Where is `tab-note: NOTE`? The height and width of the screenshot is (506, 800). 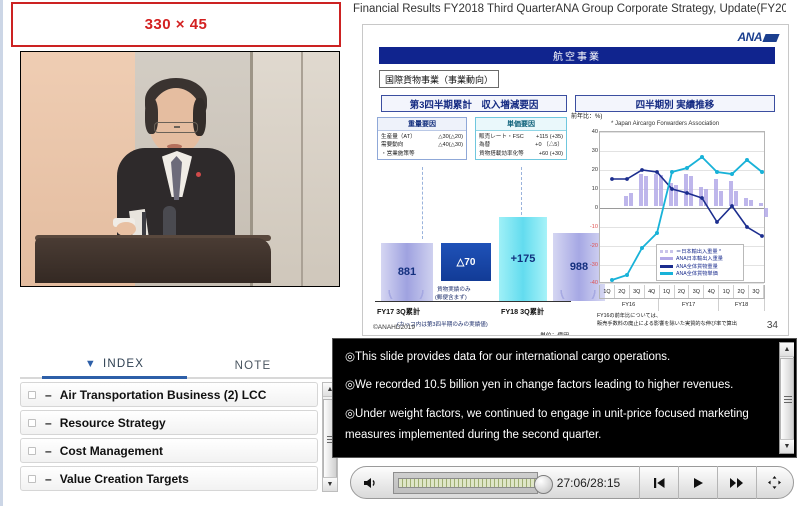
tab-note: NOTE is located at coordinates (253, 365).